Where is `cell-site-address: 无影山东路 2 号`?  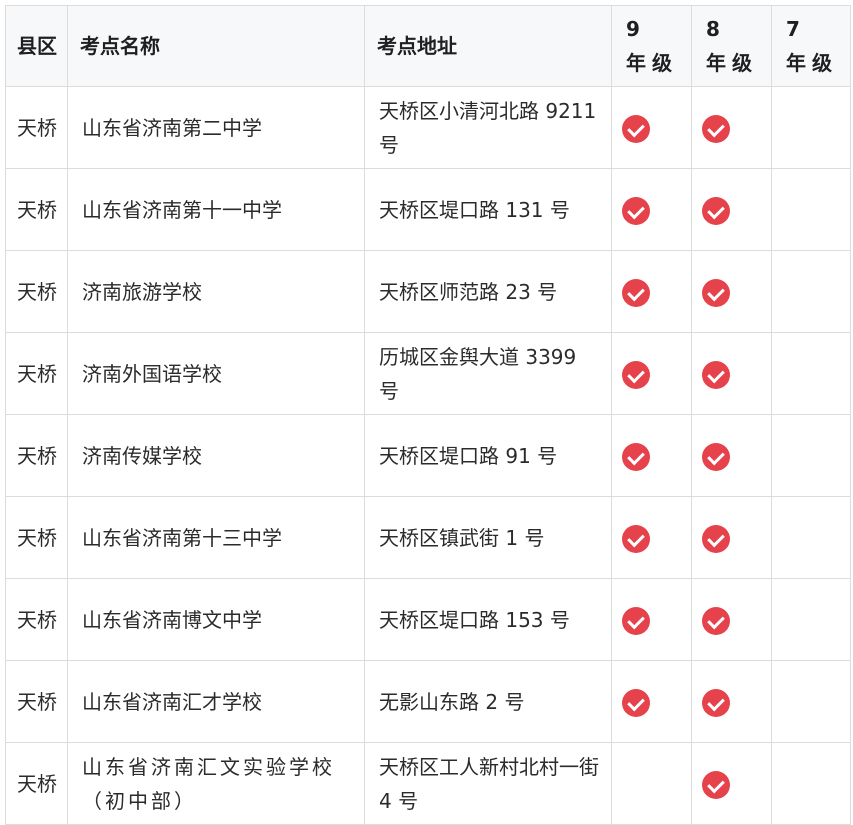
cell-site-address: 无影山东路 2 号 is located at coordinates (488, 701).